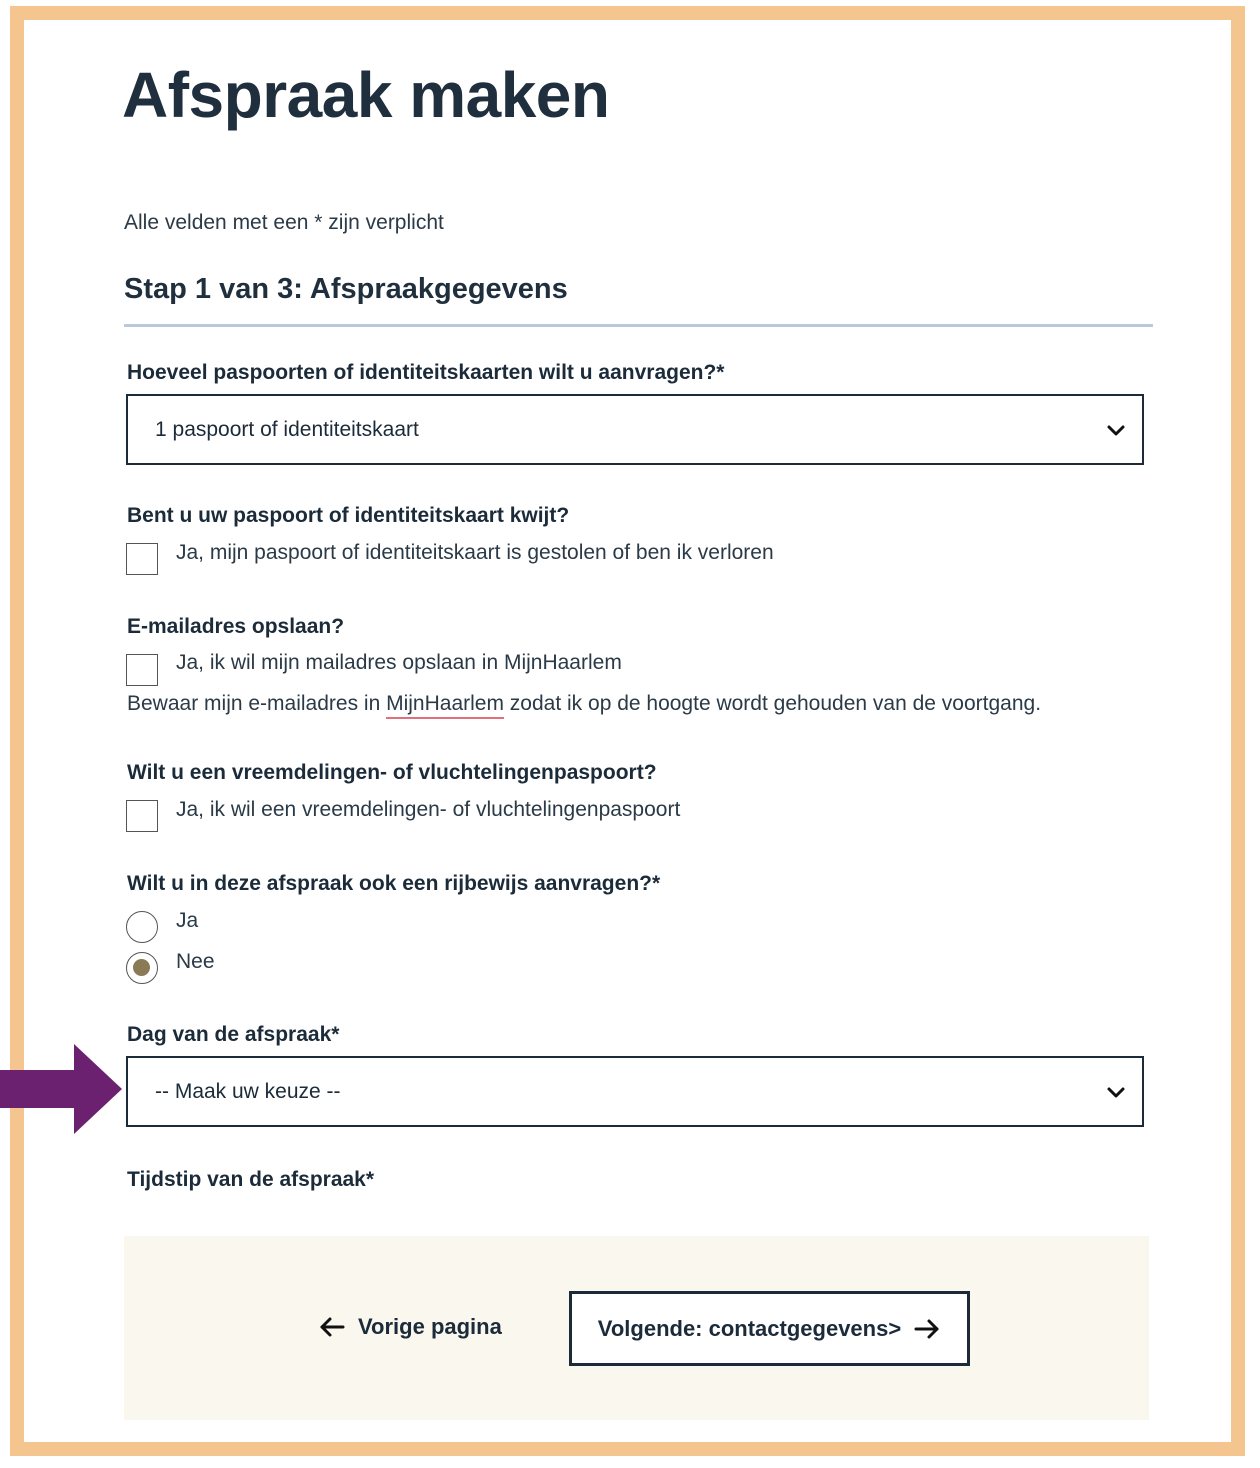  What do you see at coordinates (926, 1328) in the screenshot?
I see `arrow-right-icon` at bounding box center [926, 1328].